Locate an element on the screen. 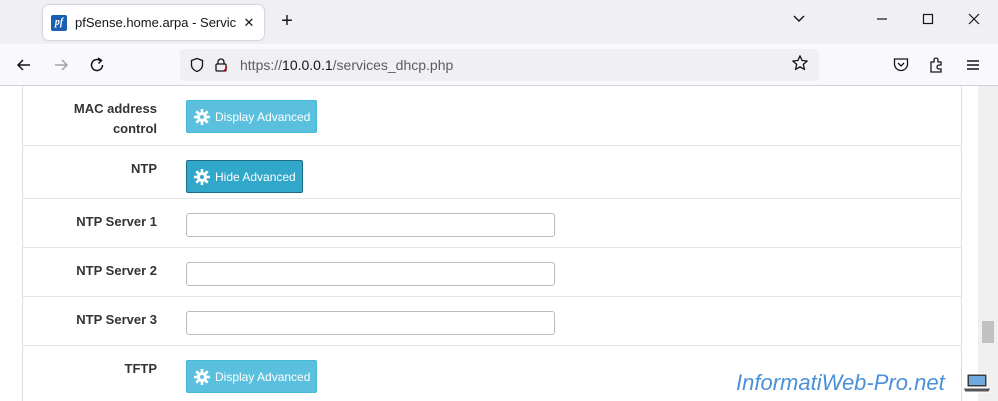  tftp-label: TFTP is located at coordinates (141, 368).